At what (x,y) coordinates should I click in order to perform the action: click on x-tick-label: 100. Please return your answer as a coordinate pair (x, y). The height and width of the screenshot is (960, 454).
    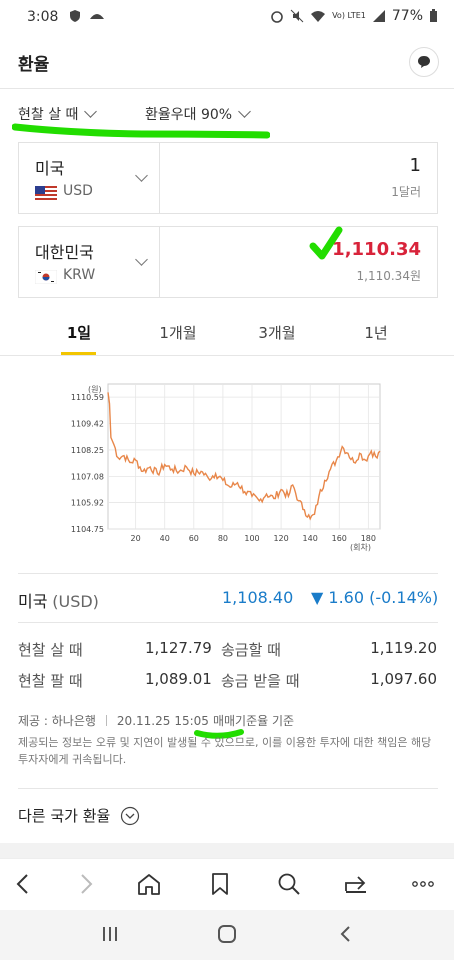
    Looking at the image, I should click on (251, 538).